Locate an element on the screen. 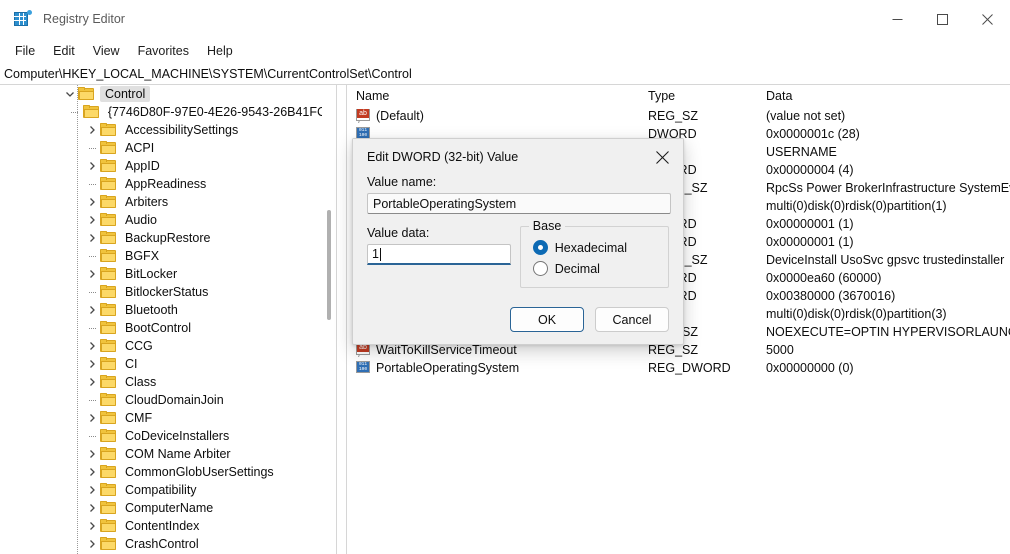 The width and height of the screenshot is (1010, 554). tree-scrollbar-thumb is located at coordinates (329, 265).